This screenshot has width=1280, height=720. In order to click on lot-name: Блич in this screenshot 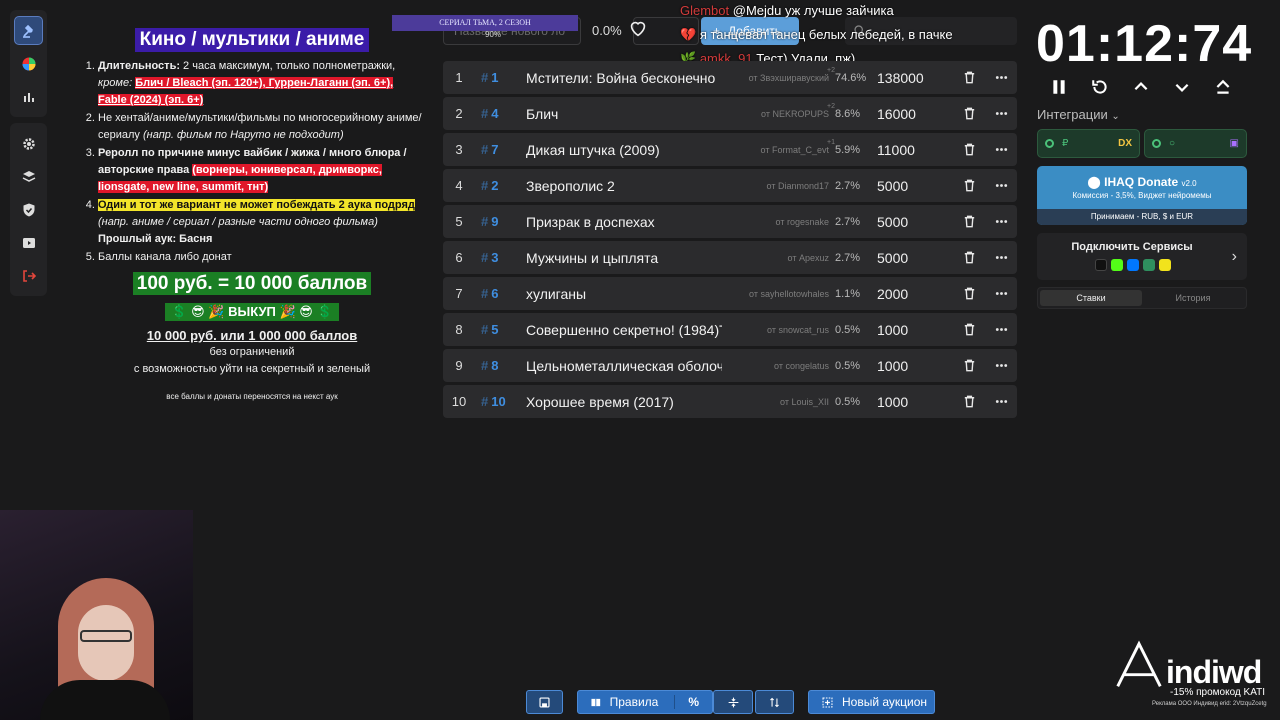, I will do `click(624, 114)`.